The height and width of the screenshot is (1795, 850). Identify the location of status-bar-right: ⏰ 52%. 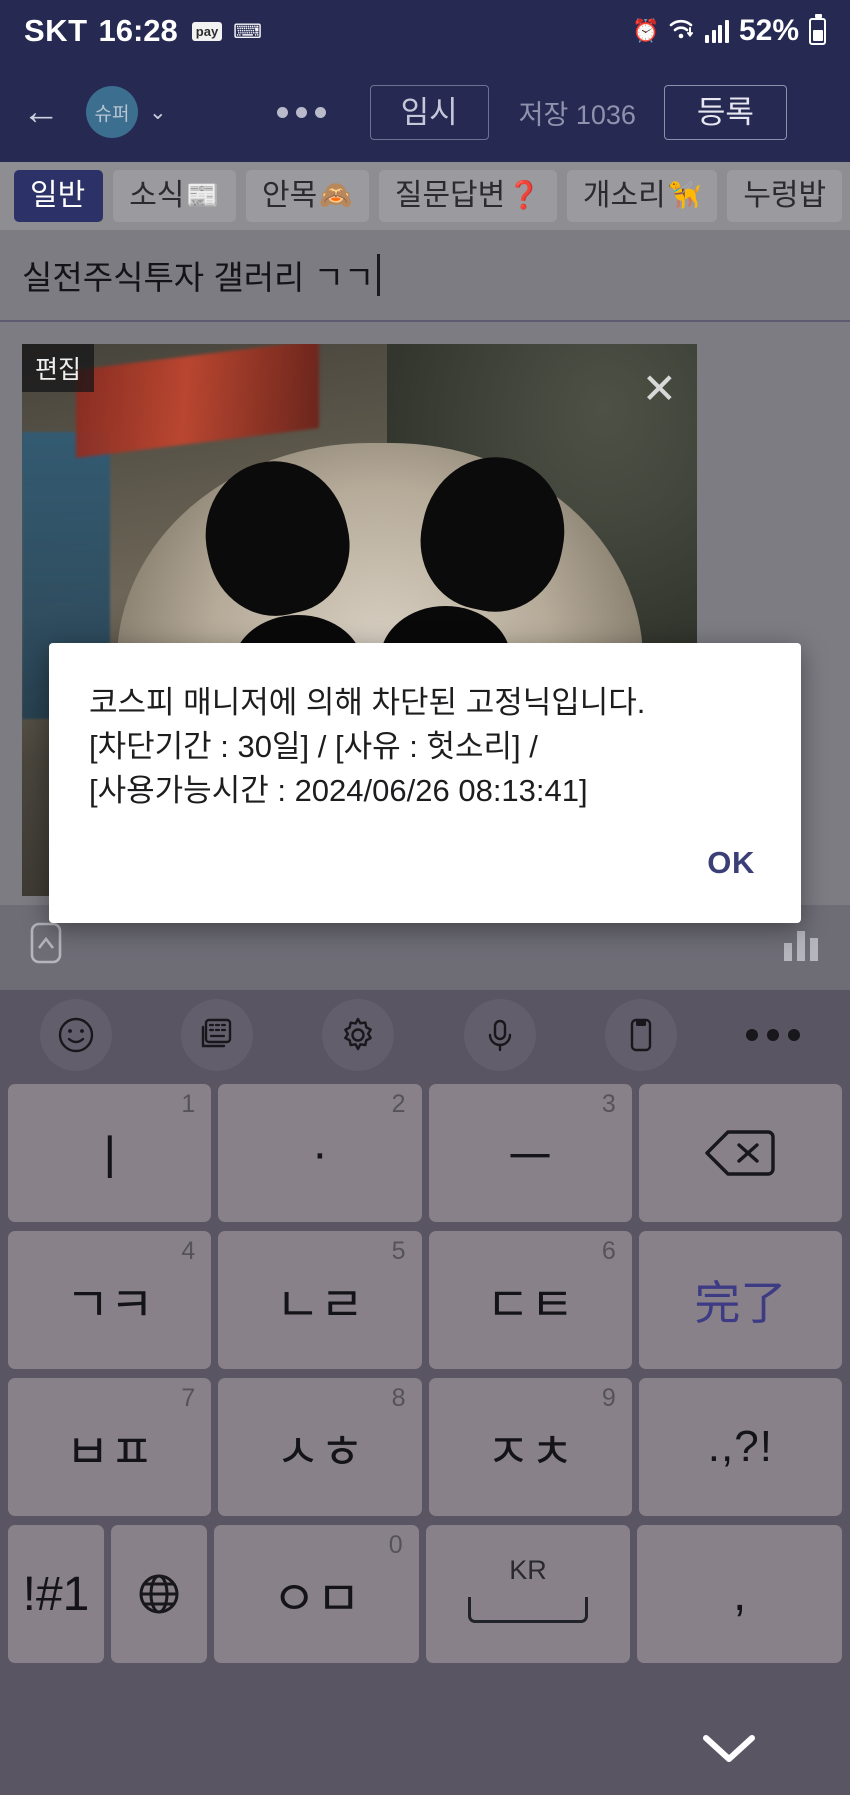
(729, 30).